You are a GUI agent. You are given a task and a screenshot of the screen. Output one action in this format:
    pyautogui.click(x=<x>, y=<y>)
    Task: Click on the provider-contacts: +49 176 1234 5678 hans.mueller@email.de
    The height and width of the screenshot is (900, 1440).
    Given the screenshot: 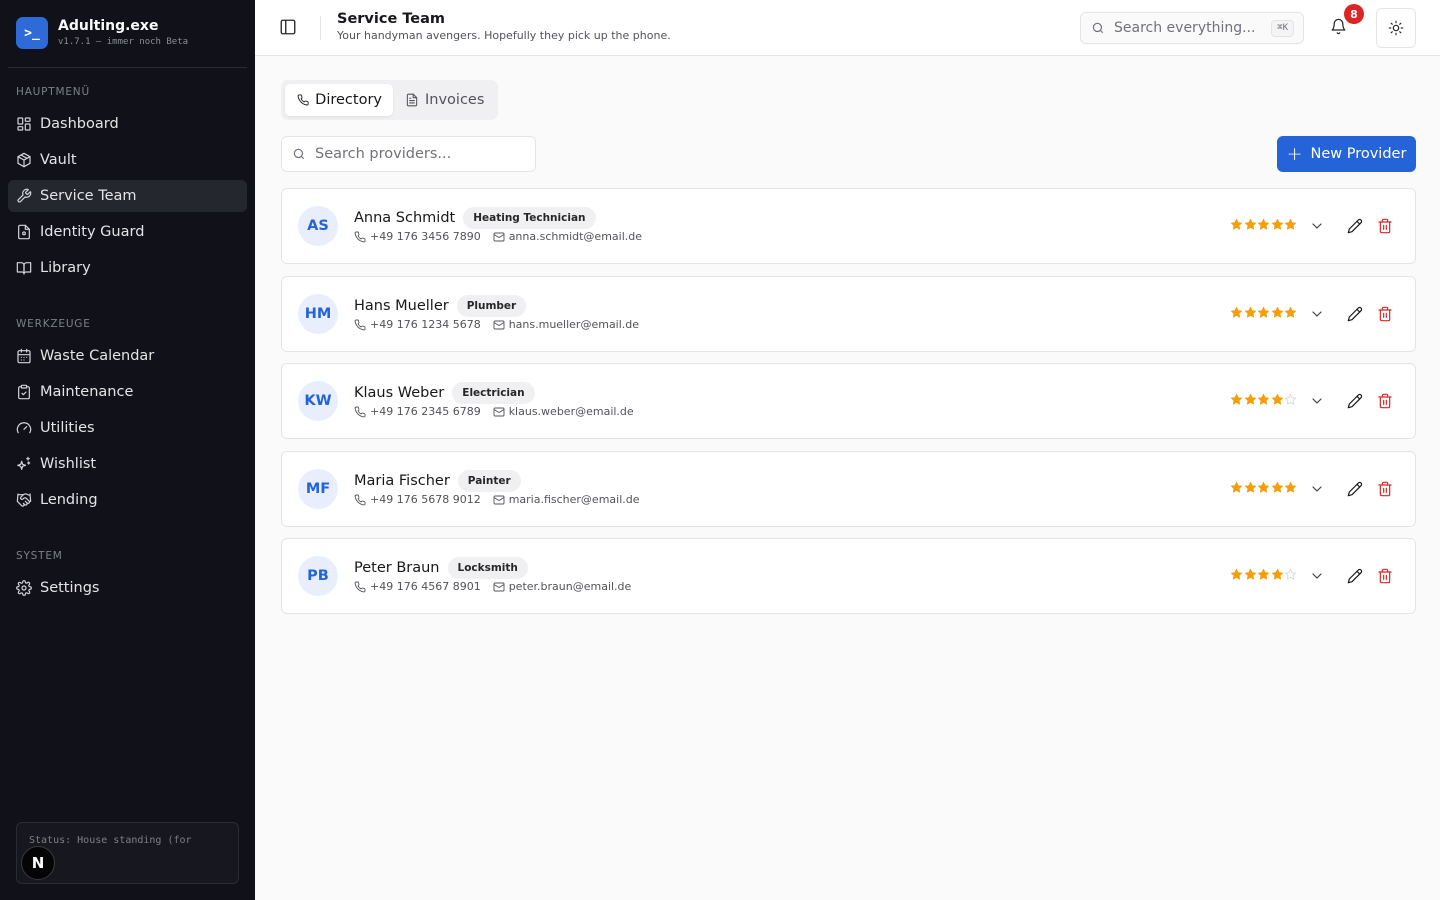 What is the action you would take?
    pyautogui.click(x=502, y=324)
    